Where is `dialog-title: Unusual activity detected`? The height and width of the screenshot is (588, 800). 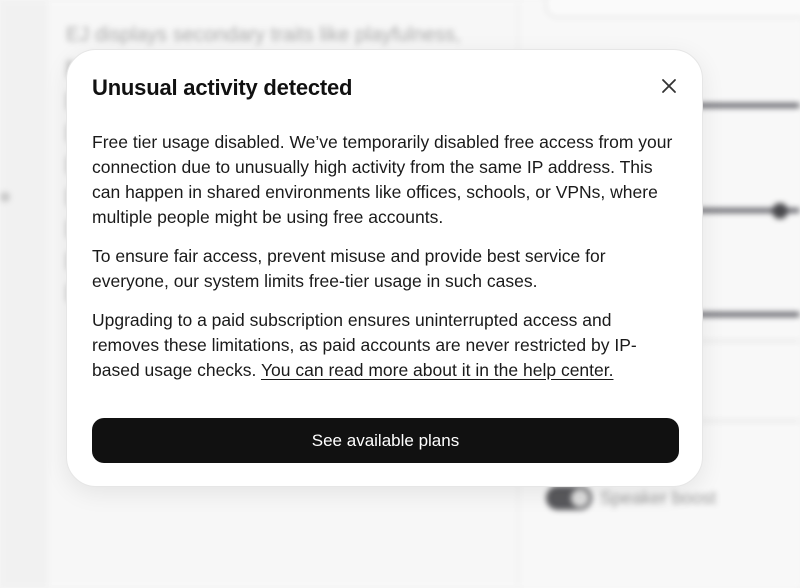
dialog-title: Unusual activity detected is located at coordinates (222, 87).